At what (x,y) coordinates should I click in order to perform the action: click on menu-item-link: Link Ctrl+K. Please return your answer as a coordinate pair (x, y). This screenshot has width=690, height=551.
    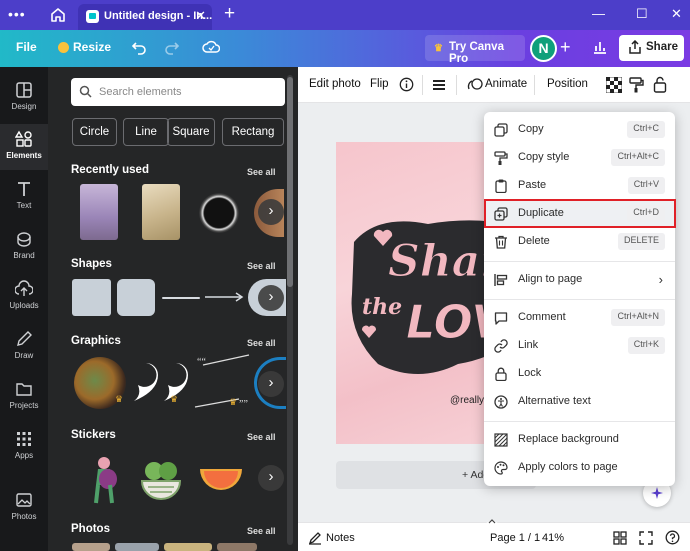
    Looking at the image, I should click on (579, 346).